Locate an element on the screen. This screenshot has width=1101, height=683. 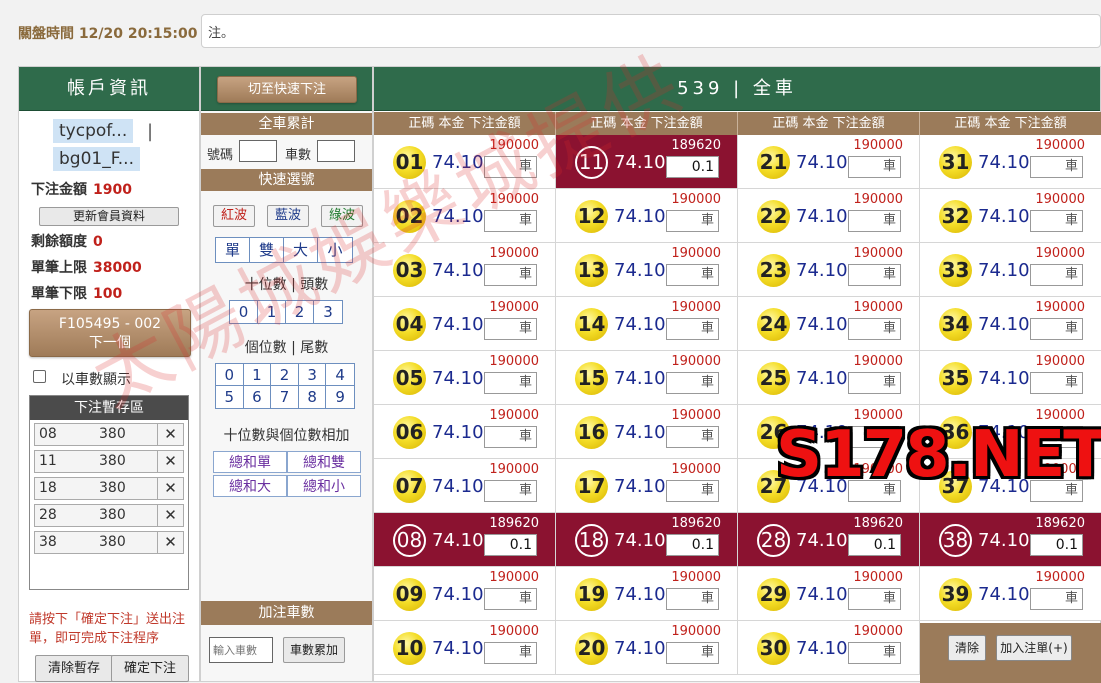
number-cell-34: 34 74.10 190000 車 is located at coordinates (1010, 324).